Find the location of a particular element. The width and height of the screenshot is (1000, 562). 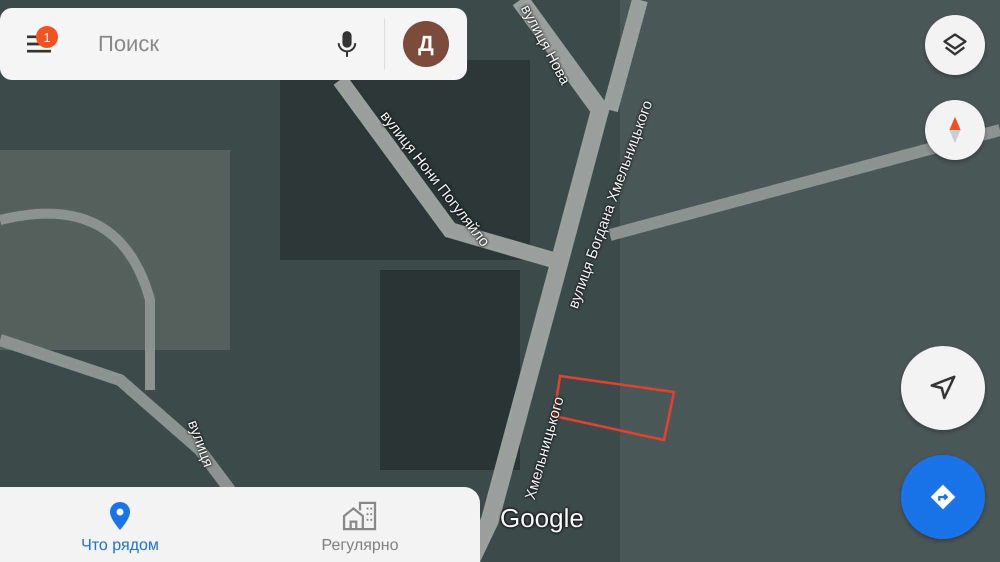

notification-badge: 1 is located at coordinates (47, 37).